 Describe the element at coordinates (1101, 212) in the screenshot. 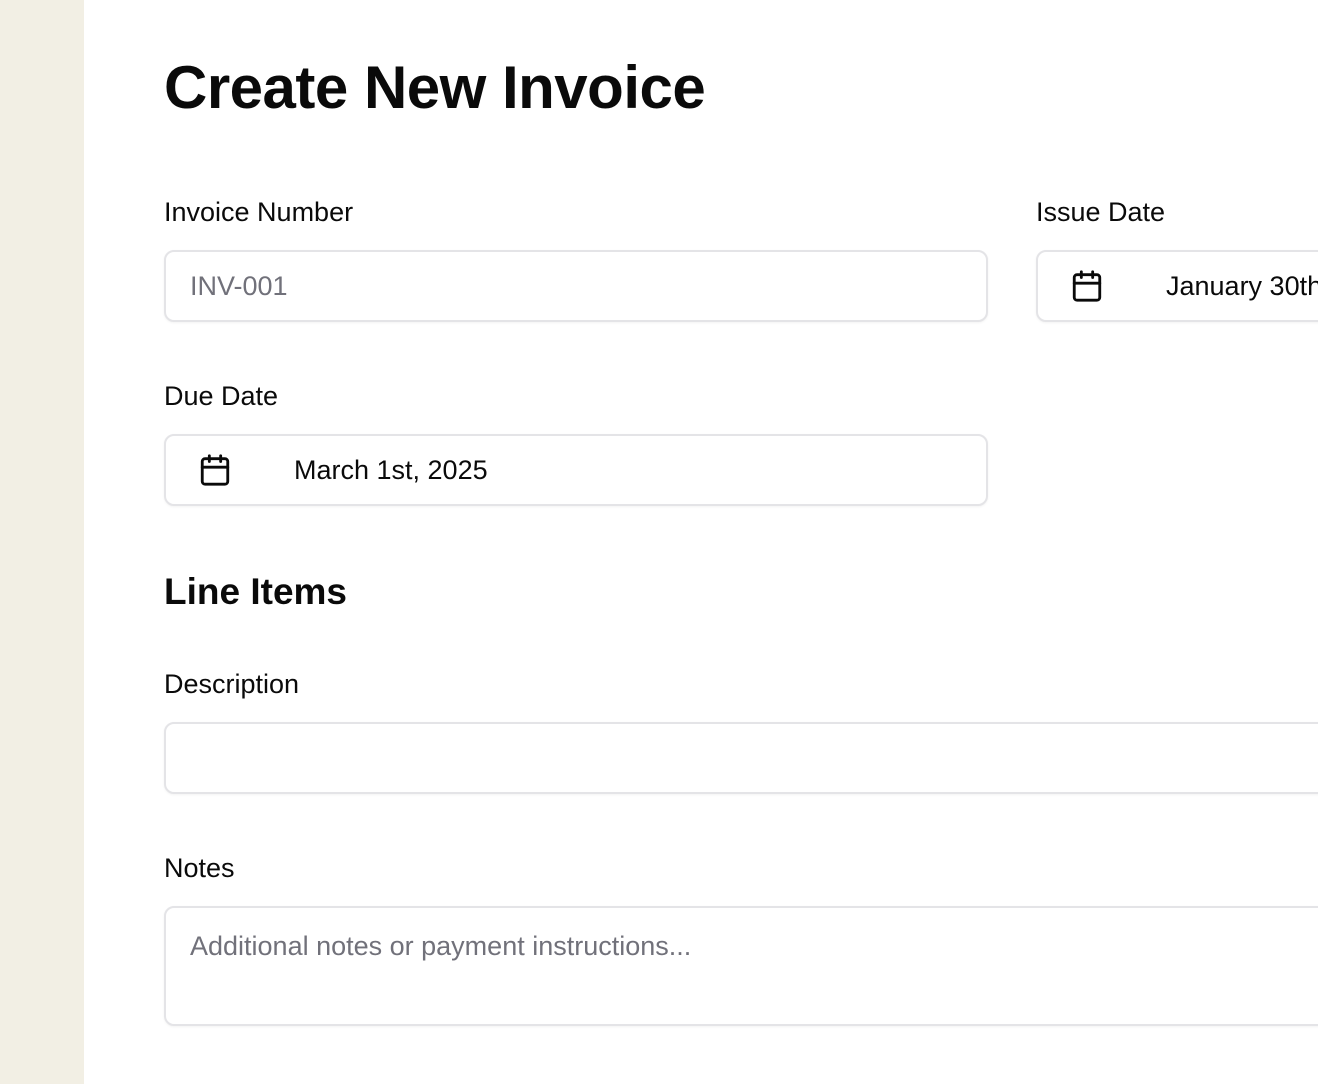

I see `issue-date-label: Issue Date` at that location.